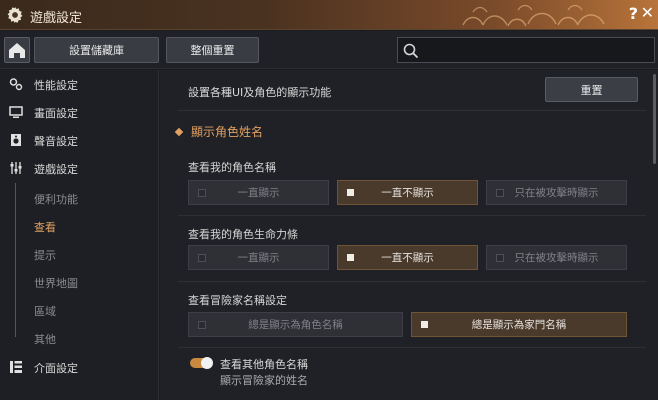  Describe the element at coordinates (16, 140) in the screenshot. I see `speaker-icon` at that location.